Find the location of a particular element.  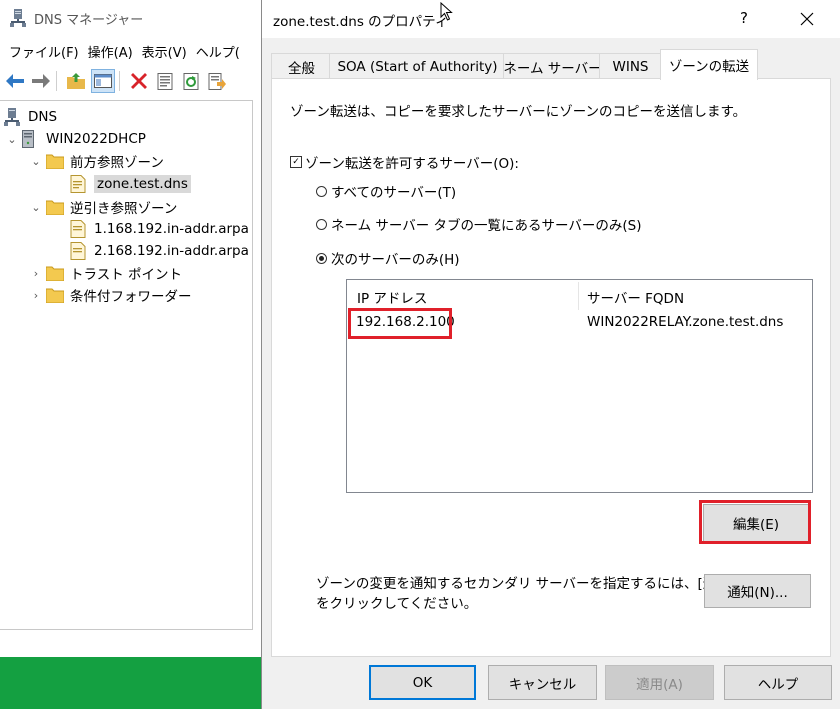

notify-description-line-1: ゾーンの変更を通知するセカンダリ サーバーを指定するには、[通知] is located at coordinates (526, 584).